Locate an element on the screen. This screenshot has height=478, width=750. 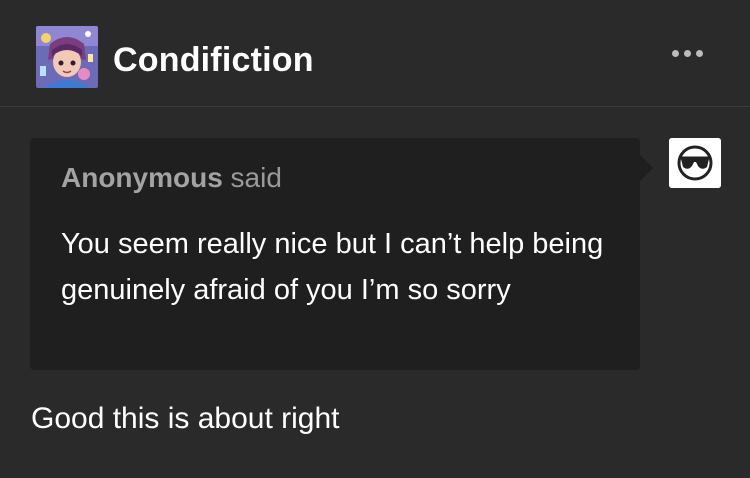
answer-text: Good this is about right is located at coordinates (185, 418).